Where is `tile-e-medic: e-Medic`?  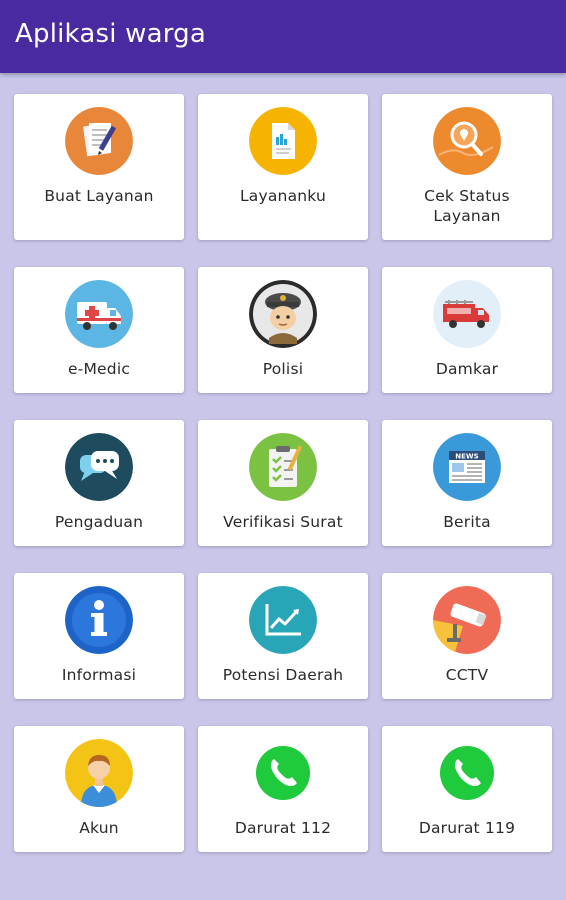 tile-e-medic: e-Medic is located at coordinates (99, 330).